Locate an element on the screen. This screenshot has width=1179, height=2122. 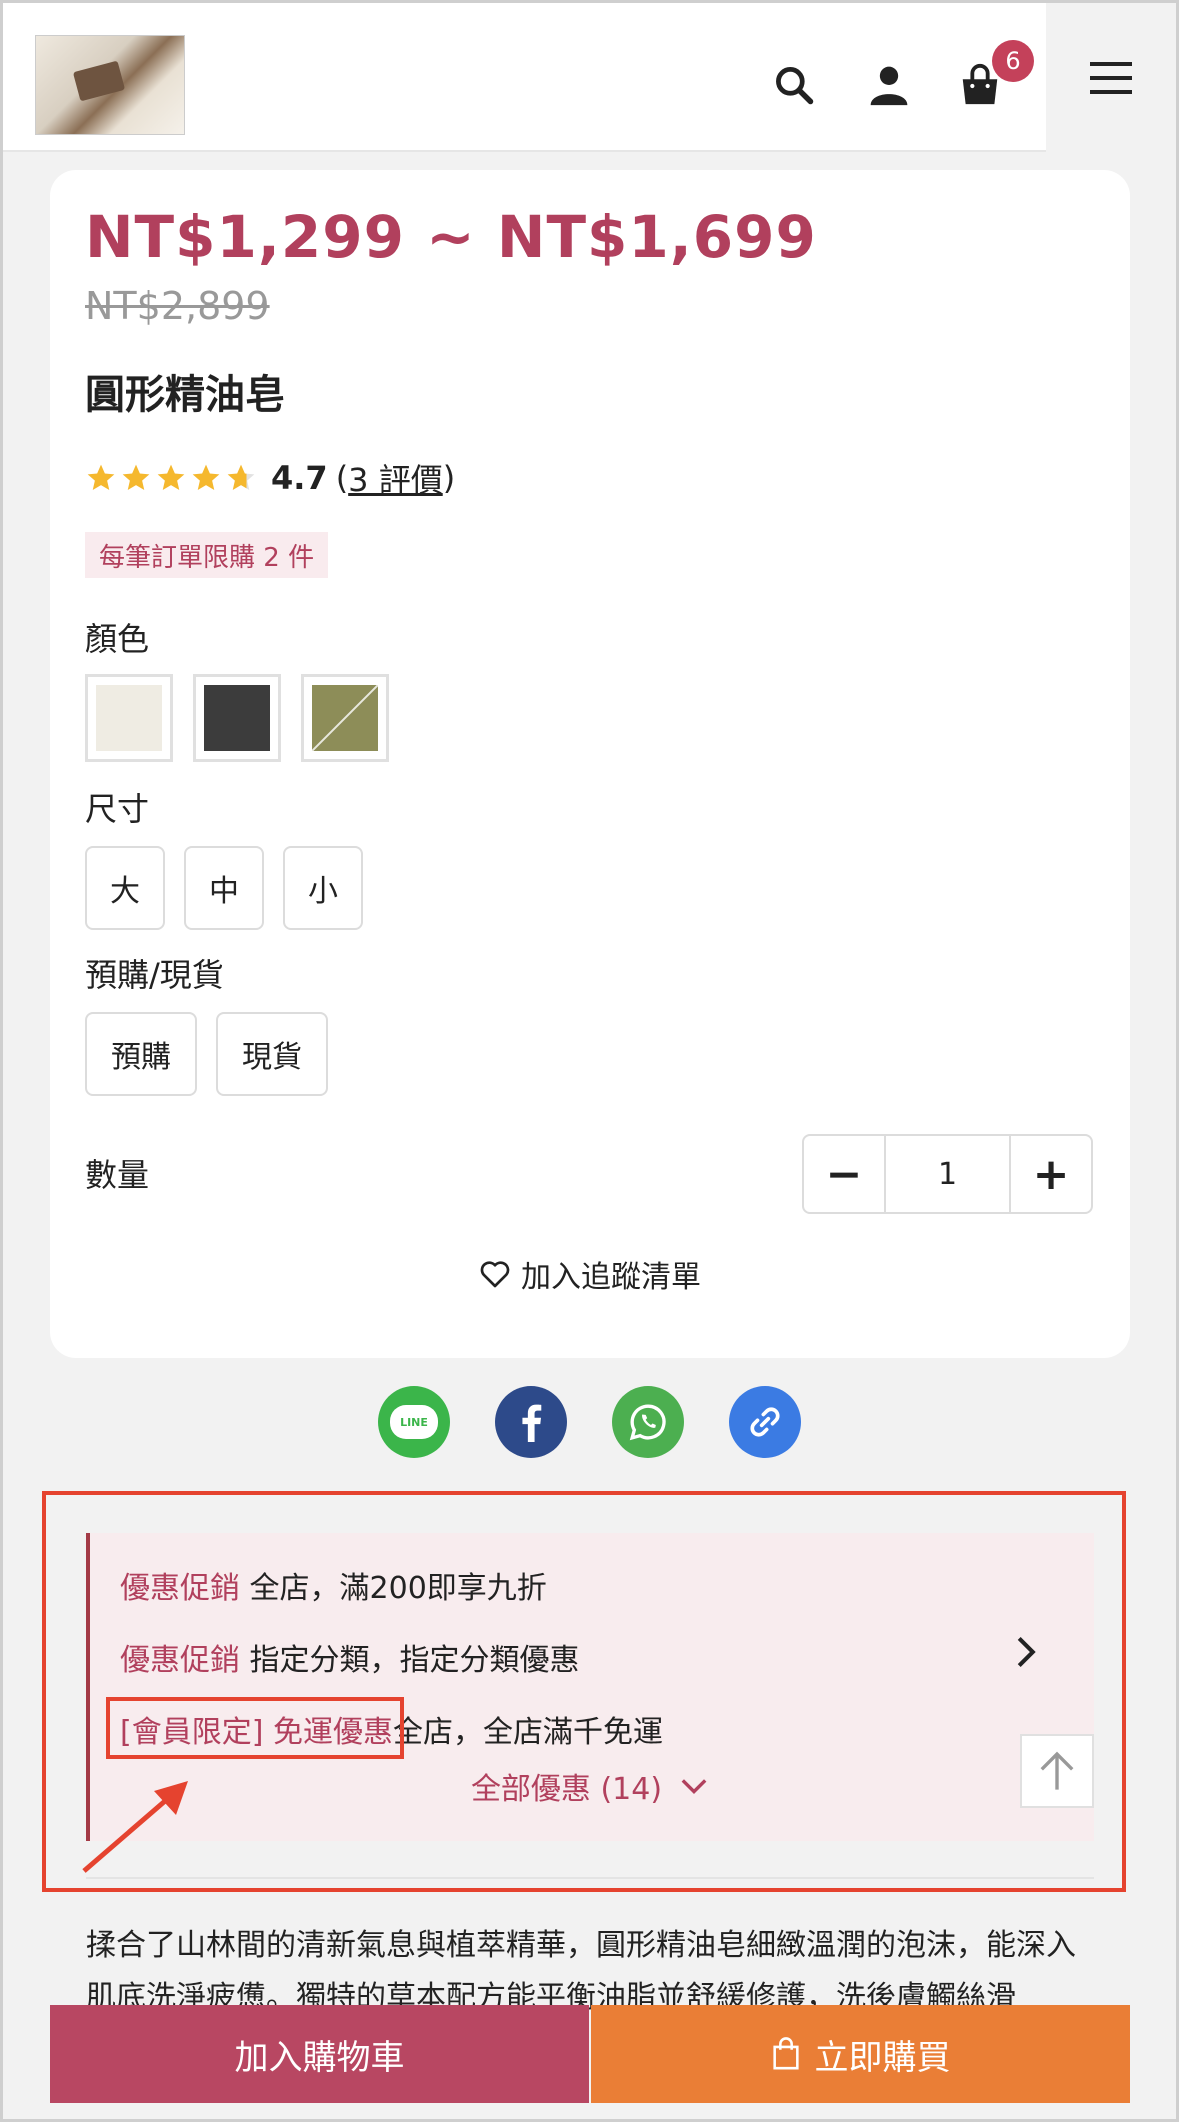
share-whatsapp-button is located at coordinates (648, 1422).